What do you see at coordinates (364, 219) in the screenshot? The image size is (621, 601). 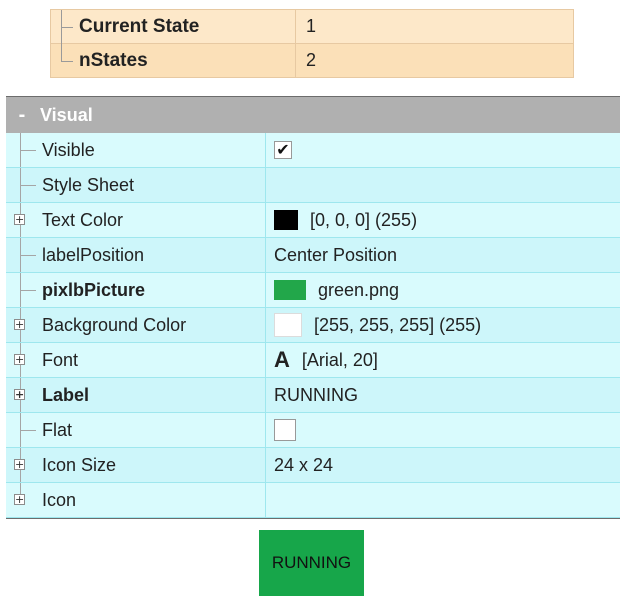 I see `property-value: [0, 0, 0] (255)` at bounding box center [364, 219].